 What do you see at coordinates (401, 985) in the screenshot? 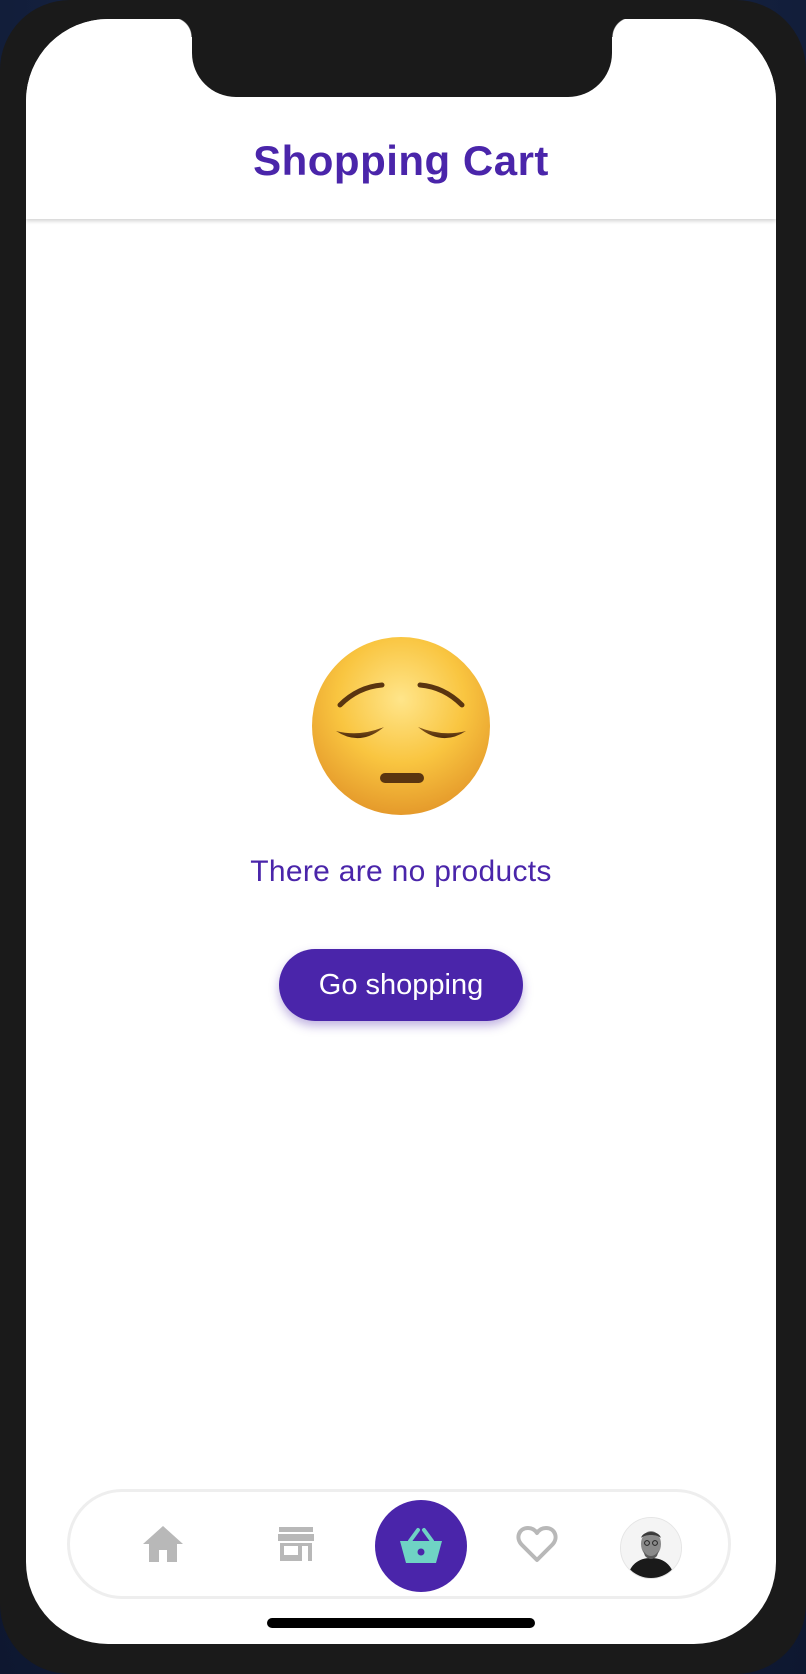
I see `go-shopping-button: Go shopping` at bounding box center [401, 985].